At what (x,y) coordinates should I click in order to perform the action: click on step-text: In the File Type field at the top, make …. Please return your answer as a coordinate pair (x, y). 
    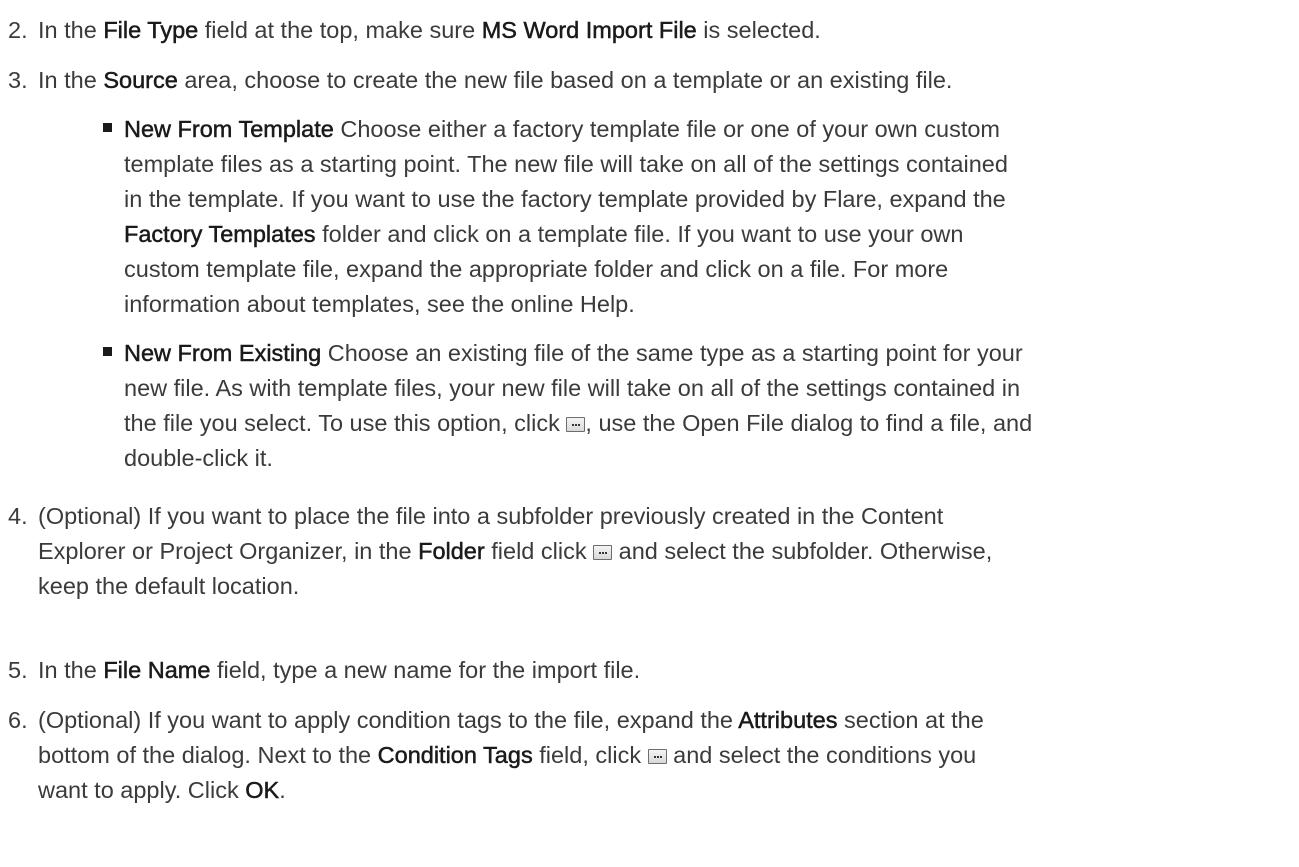
    Looking at the image, I should click on (658, 30).